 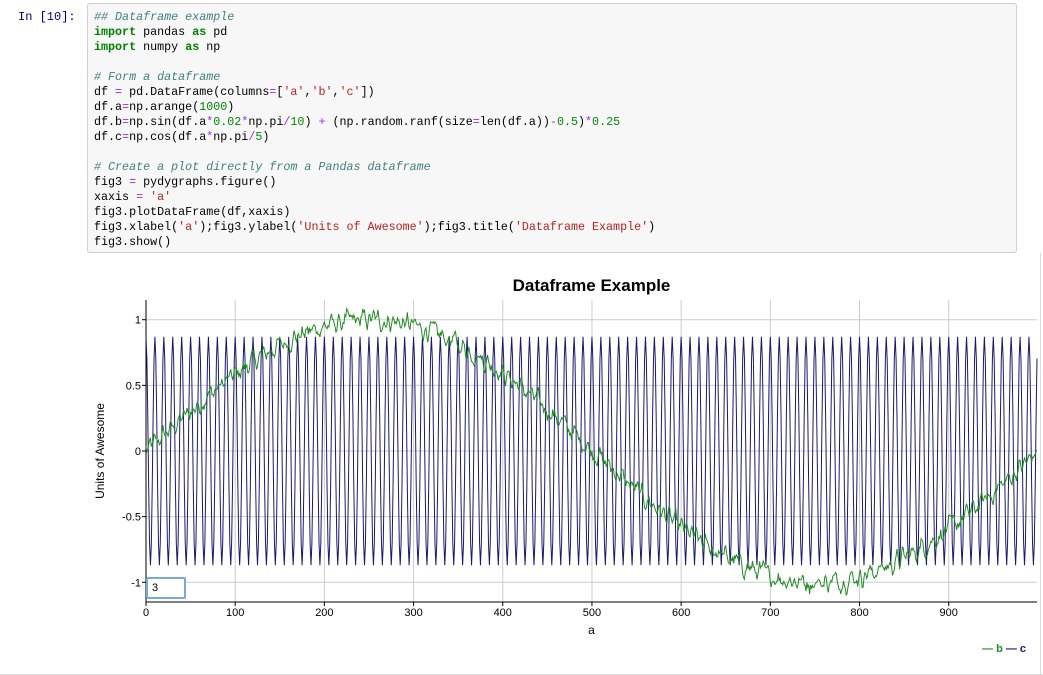 I want to click on code-token: ]), so click(x=367, y=92).